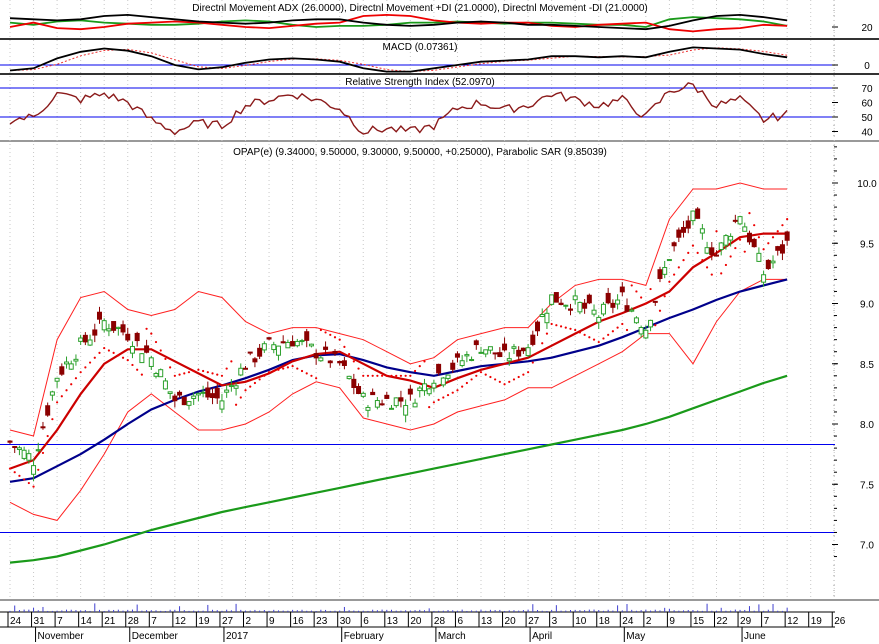  What do you see at coordinates (487, 621) in the screenshot?
I see `date-tick-label: 13` at bounding box center [487, 621].